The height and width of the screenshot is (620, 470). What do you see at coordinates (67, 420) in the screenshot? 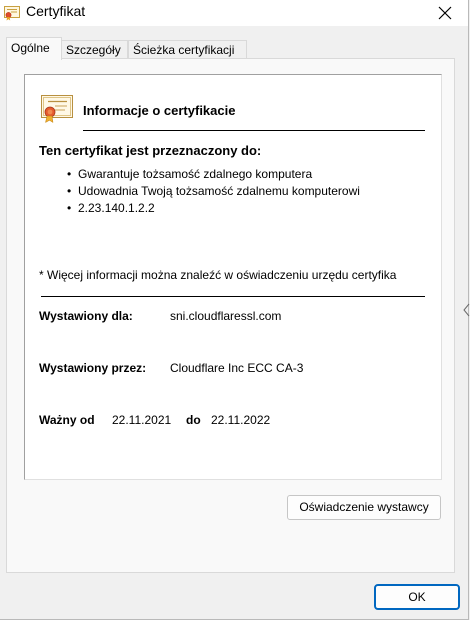
I see `valid-from-label: Ważny od` at bounding box center [67, 420].